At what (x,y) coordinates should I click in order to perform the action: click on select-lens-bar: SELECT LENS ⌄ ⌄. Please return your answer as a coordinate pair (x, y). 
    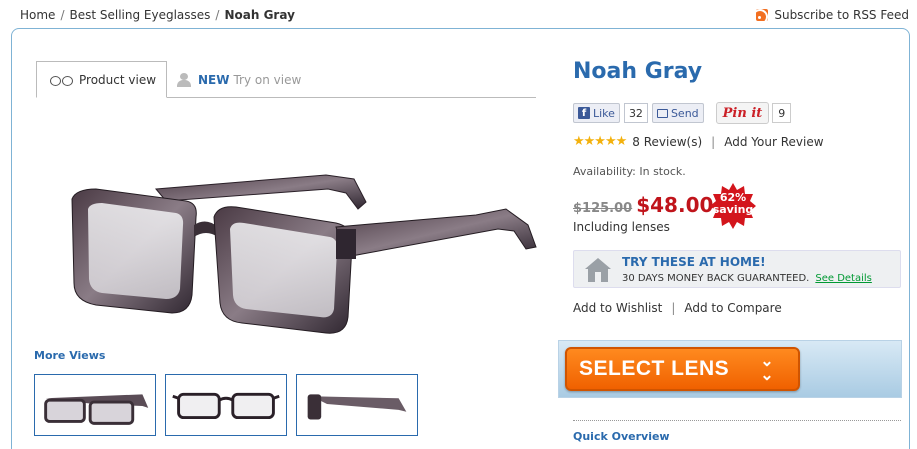
    Looking at the image, I should click on (730, 369).